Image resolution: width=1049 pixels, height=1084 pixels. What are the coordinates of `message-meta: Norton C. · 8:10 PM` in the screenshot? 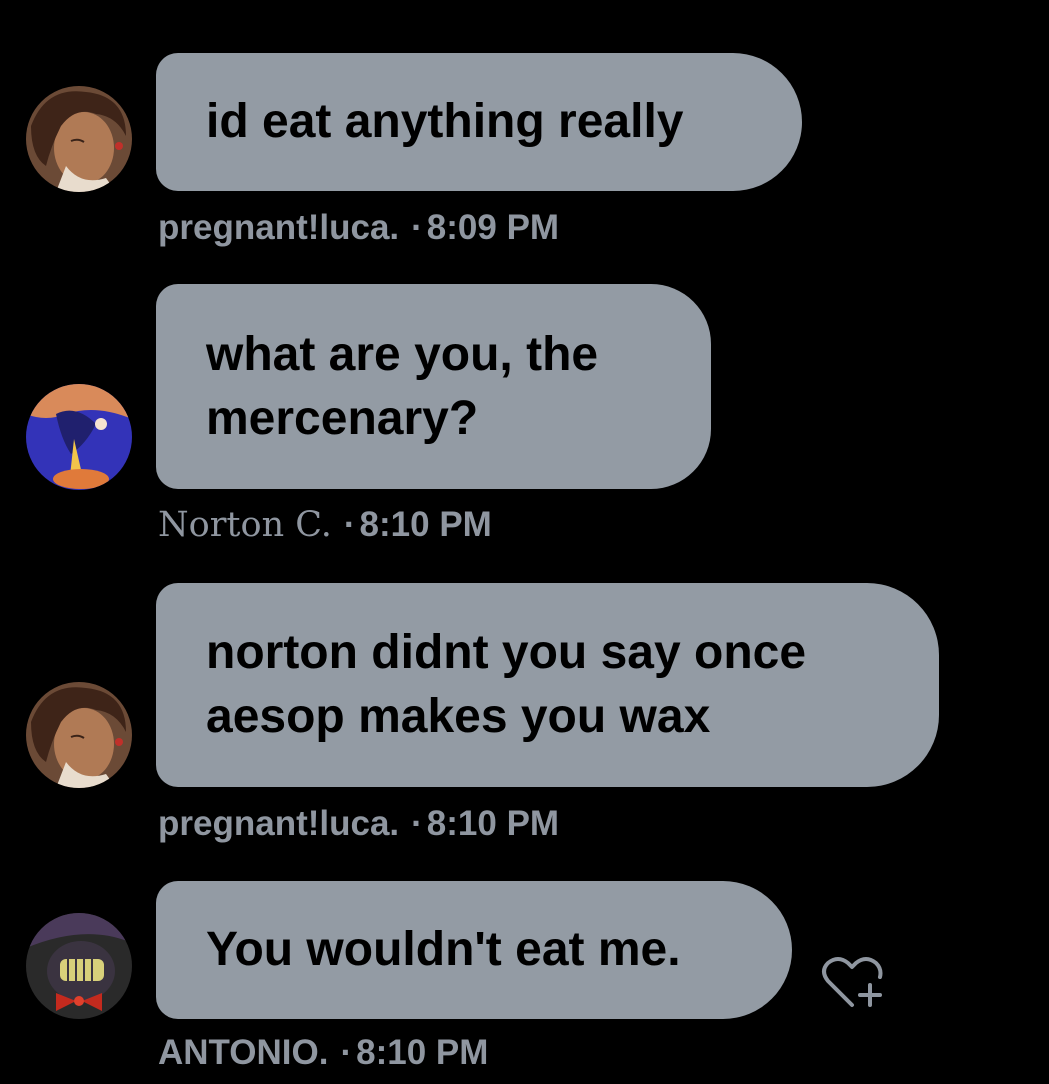 It's located at (325, 525).